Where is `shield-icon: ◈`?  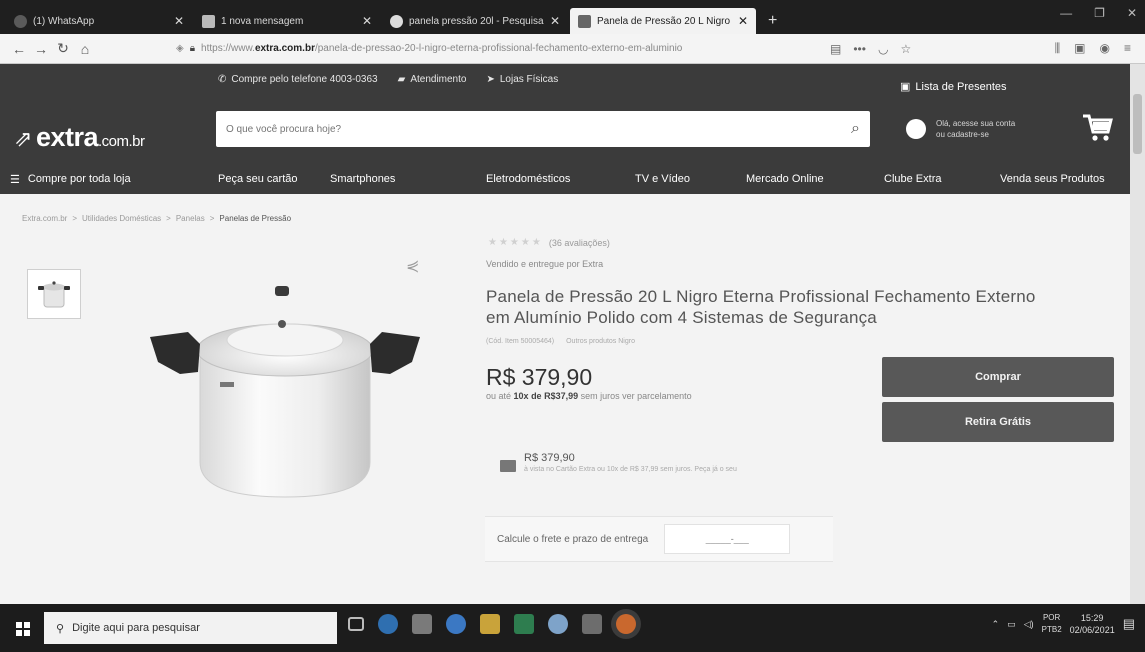
shield-icon: ◈ is located at coordinates (180, 48).